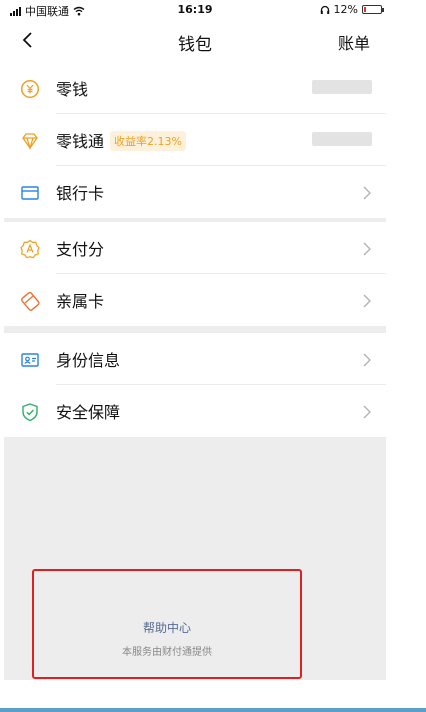  Describe the element at coordinates (195, 300) in the screenshot. I see `list-item-family-card: 亲属卡` at that location.